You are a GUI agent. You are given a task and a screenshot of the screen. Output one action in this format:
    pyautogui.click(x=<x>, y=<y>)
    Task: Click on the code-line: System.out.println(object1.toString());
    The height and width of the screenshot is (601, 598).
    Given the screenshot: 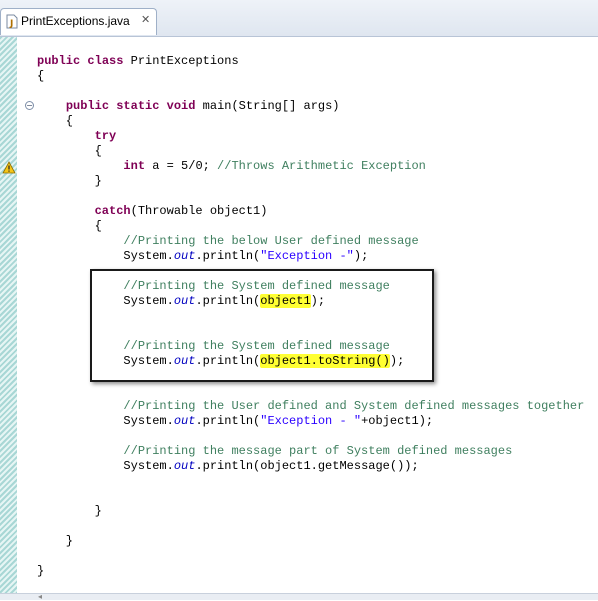 What is the action you would take?
    pyautogui.click(x=221, y=361)
    